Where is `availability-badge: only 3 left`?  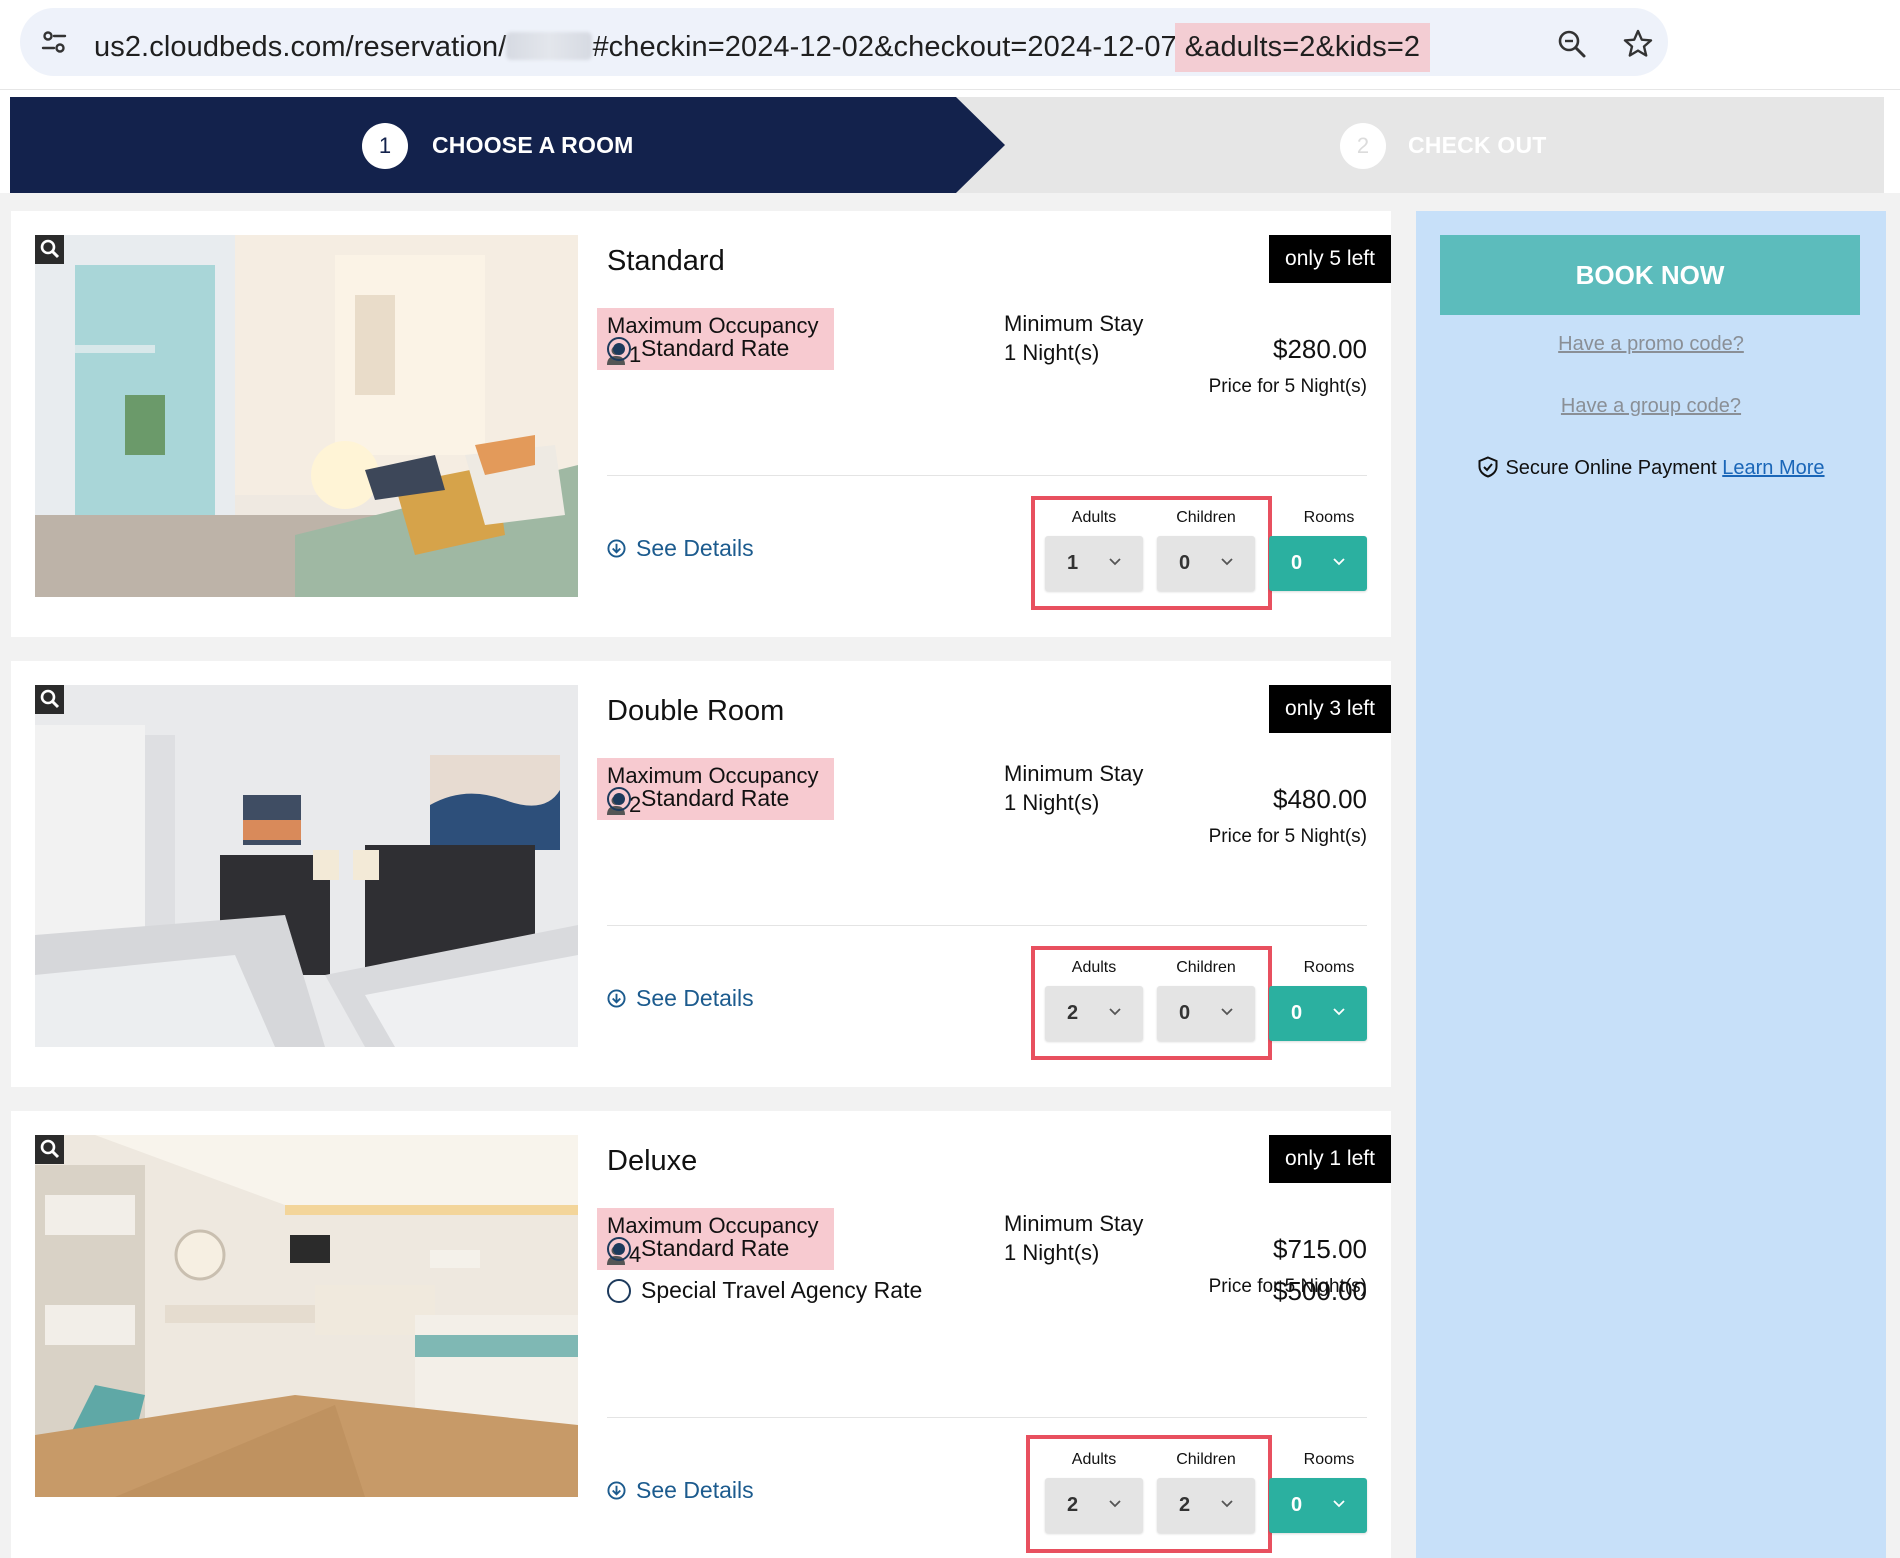
availability-badge: only 3 left is located at coordinates (1330, 709).